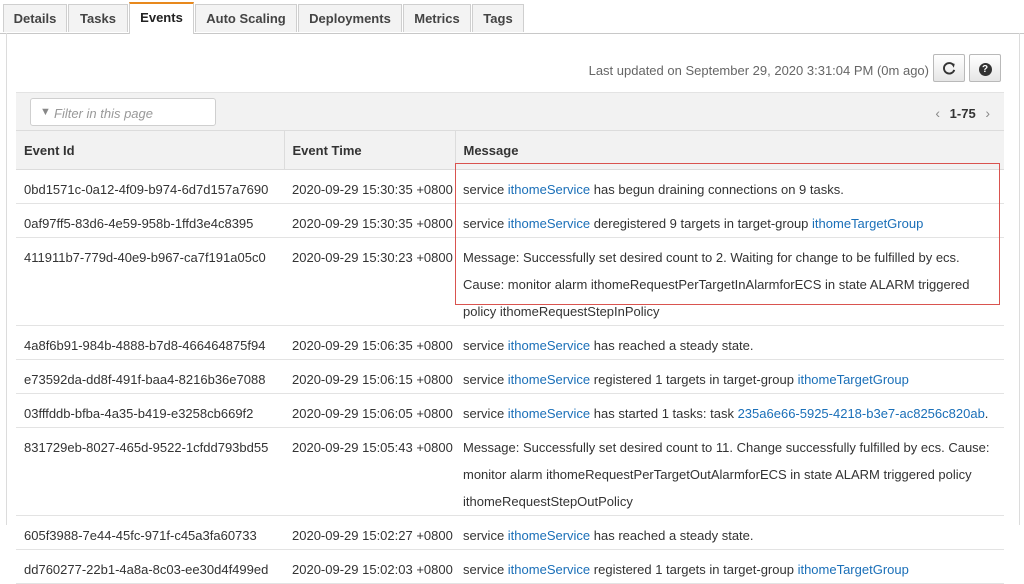  I want to click on event-id-cell: 605f3988-7e44-45fc-971f-c45a3fa60733, so click(150, 532).